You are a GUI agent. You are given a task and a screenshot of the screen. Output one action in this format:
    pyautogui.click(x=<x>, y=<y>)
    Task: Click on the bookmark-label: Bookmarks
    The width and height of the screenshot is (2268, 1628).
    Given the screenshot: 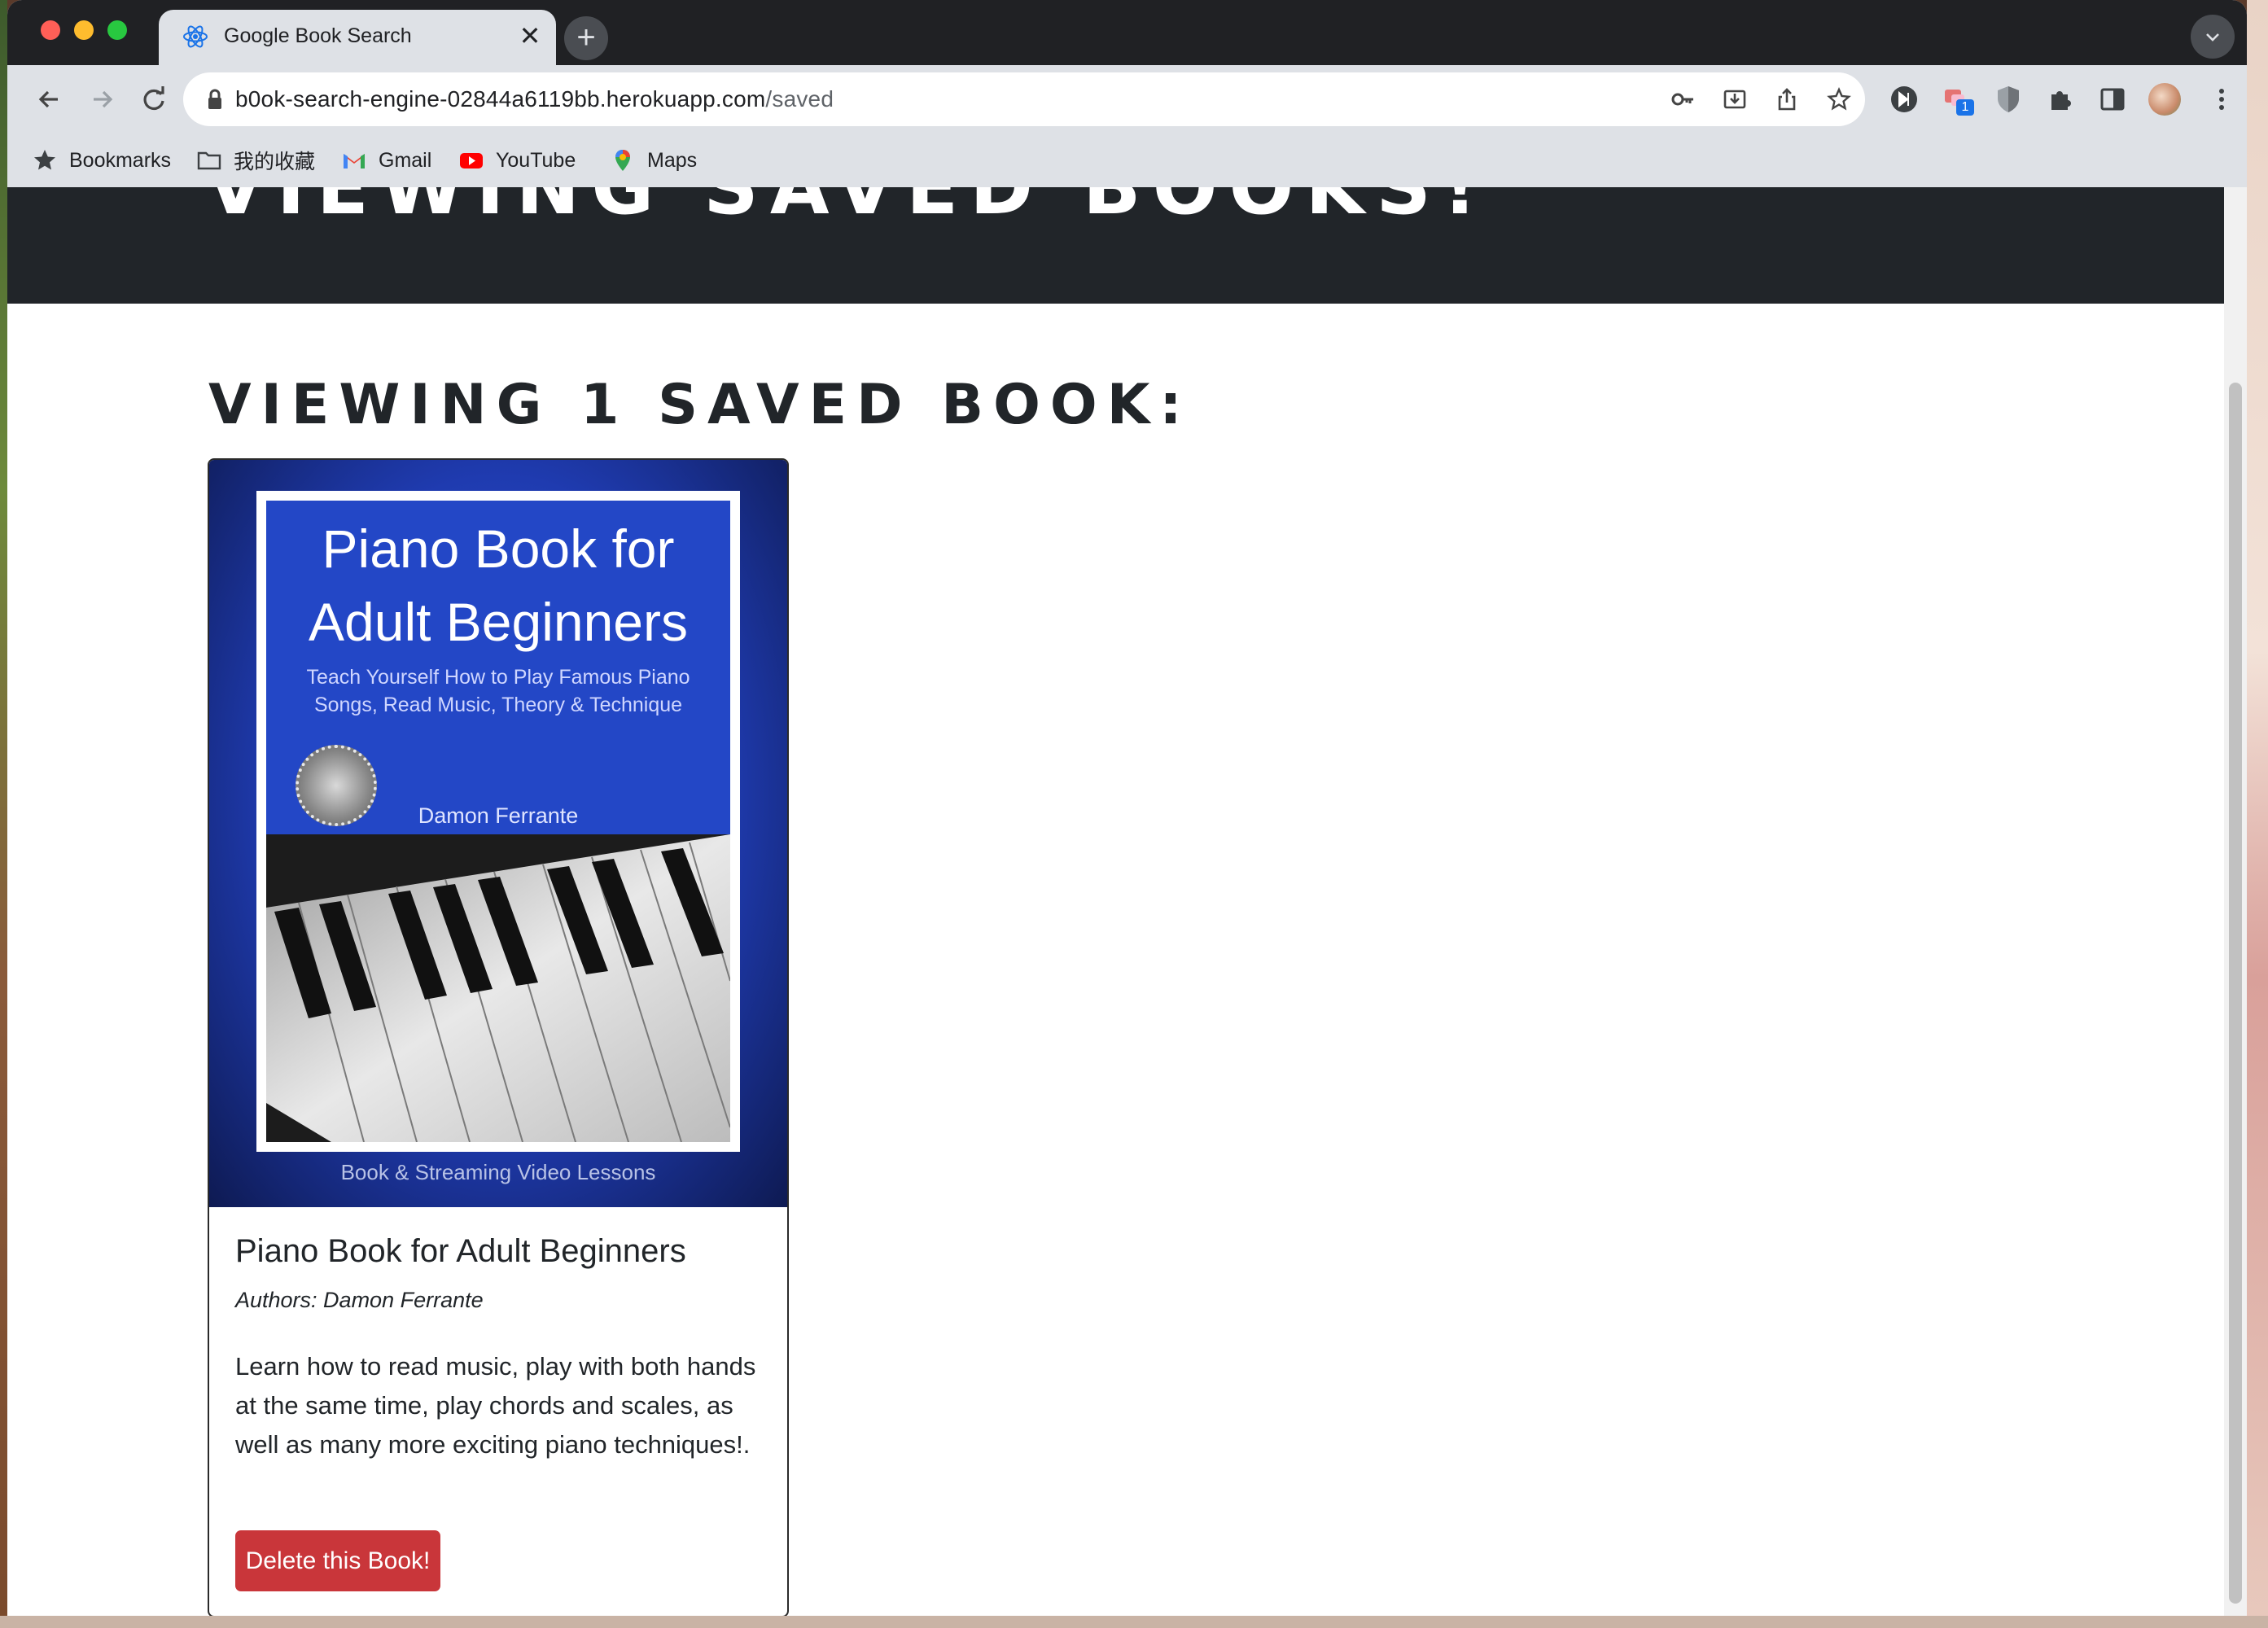 What is the action you would take?
    pyautogui.click(x=120, y=160)
    